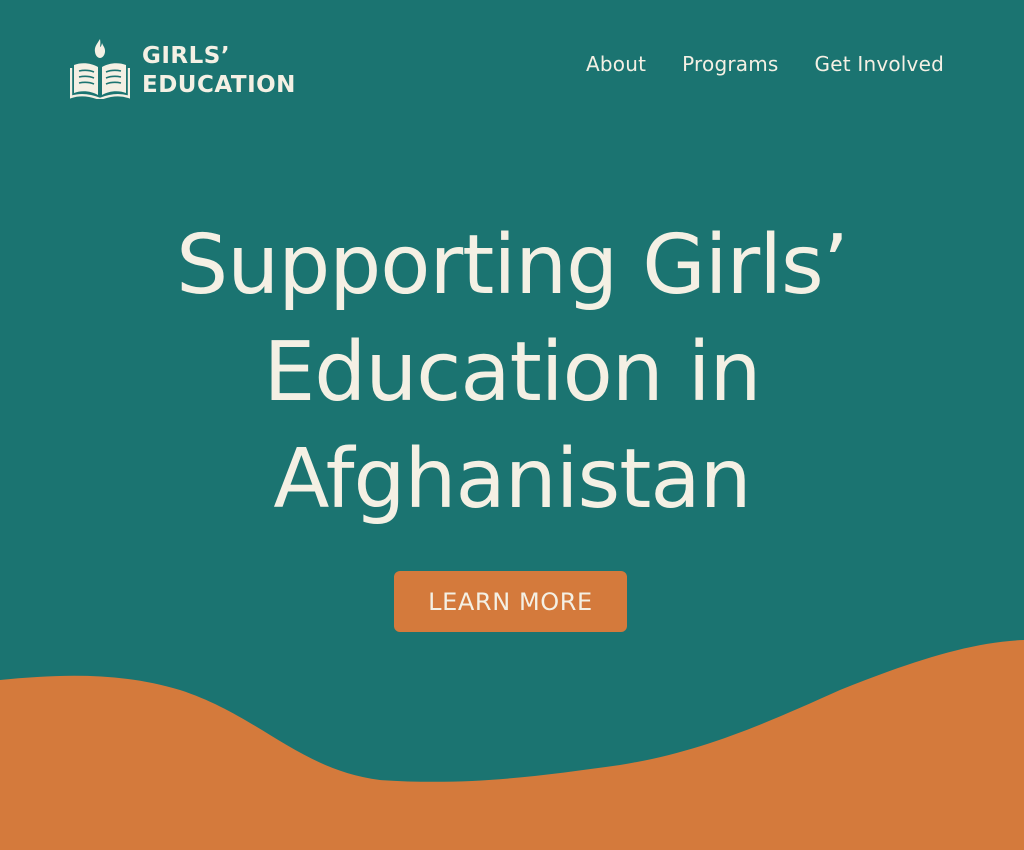 The height and width of the screenshot is (850, 1024). I want to click on book-with-flame-icon, so click(100, 69).